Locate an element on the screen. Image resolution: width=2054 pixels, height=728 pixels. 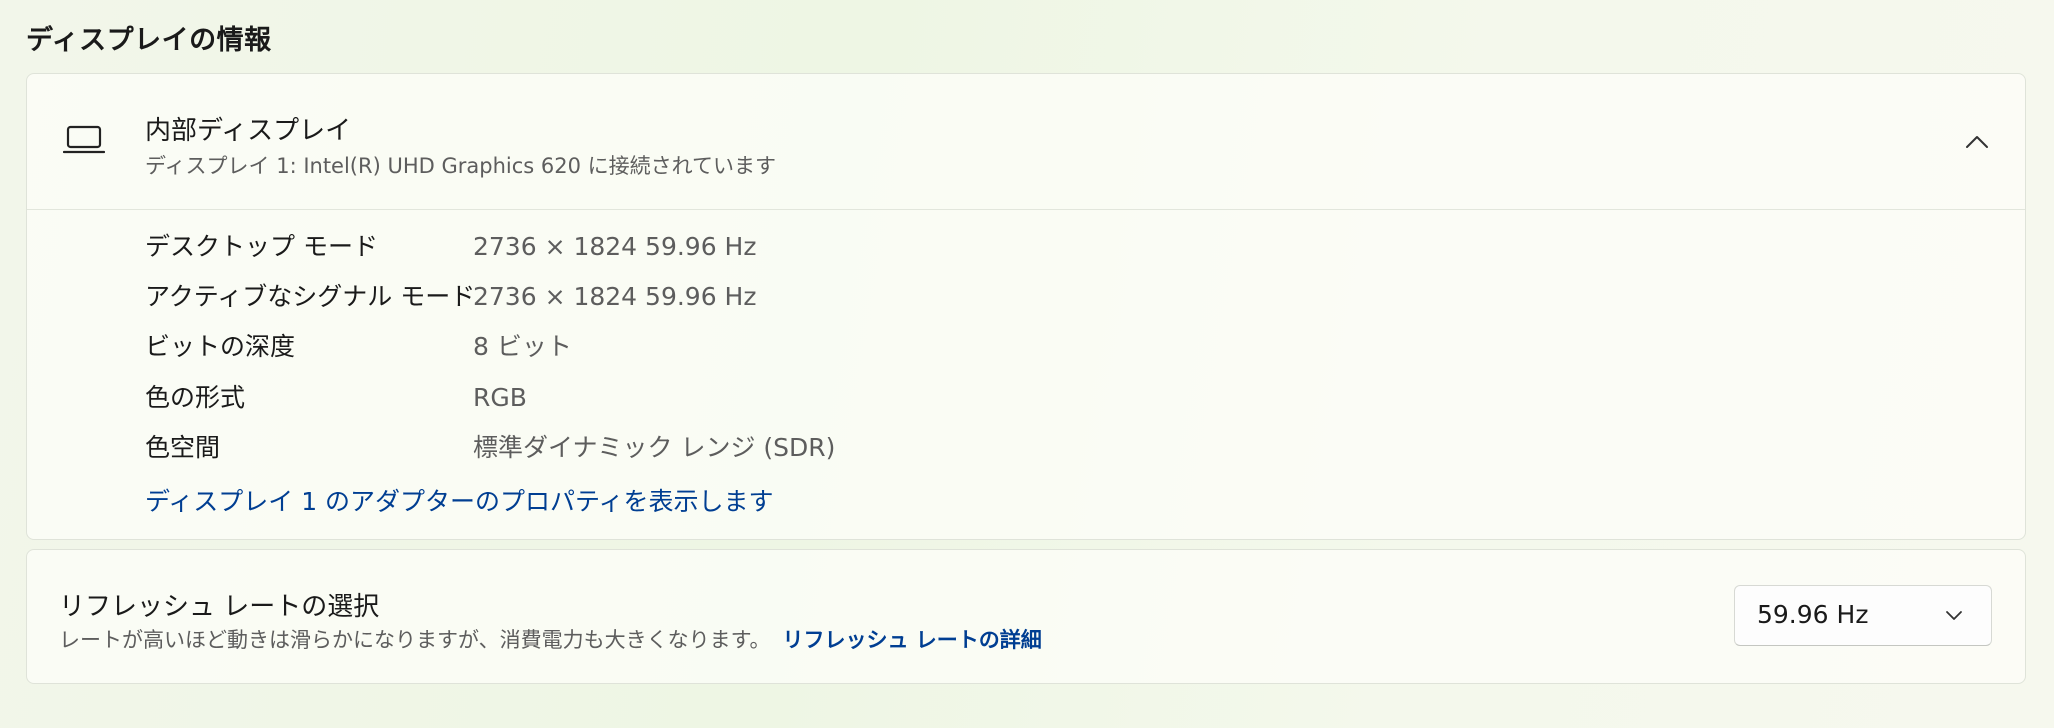
laptop-icon is located at coordinates (84, 139).